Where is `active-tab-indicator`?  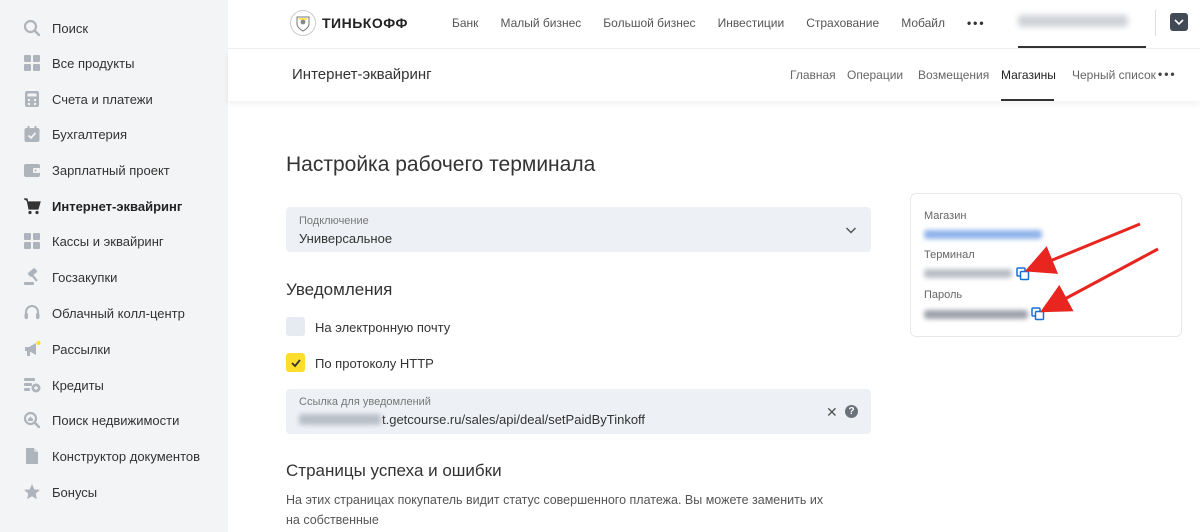
active-tab-indicator is located at coordinates (1027, 100).